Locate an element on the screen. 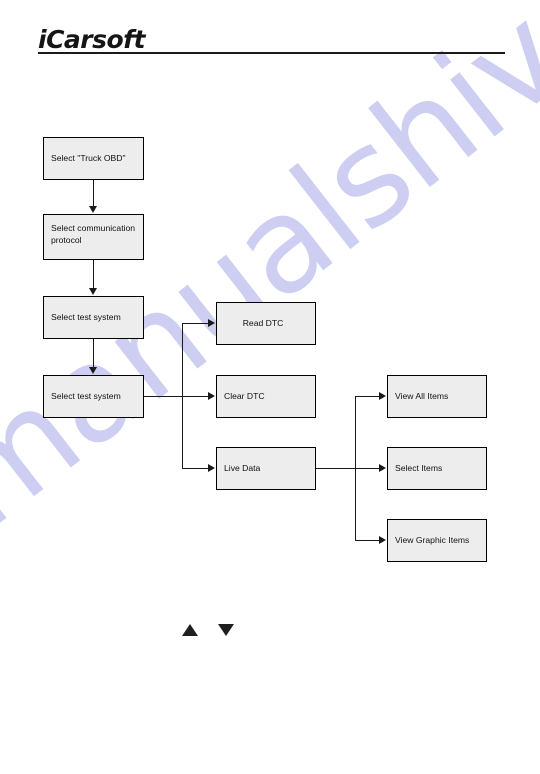  node-view-all-items: View All Items is located at coordinates (437, 396).